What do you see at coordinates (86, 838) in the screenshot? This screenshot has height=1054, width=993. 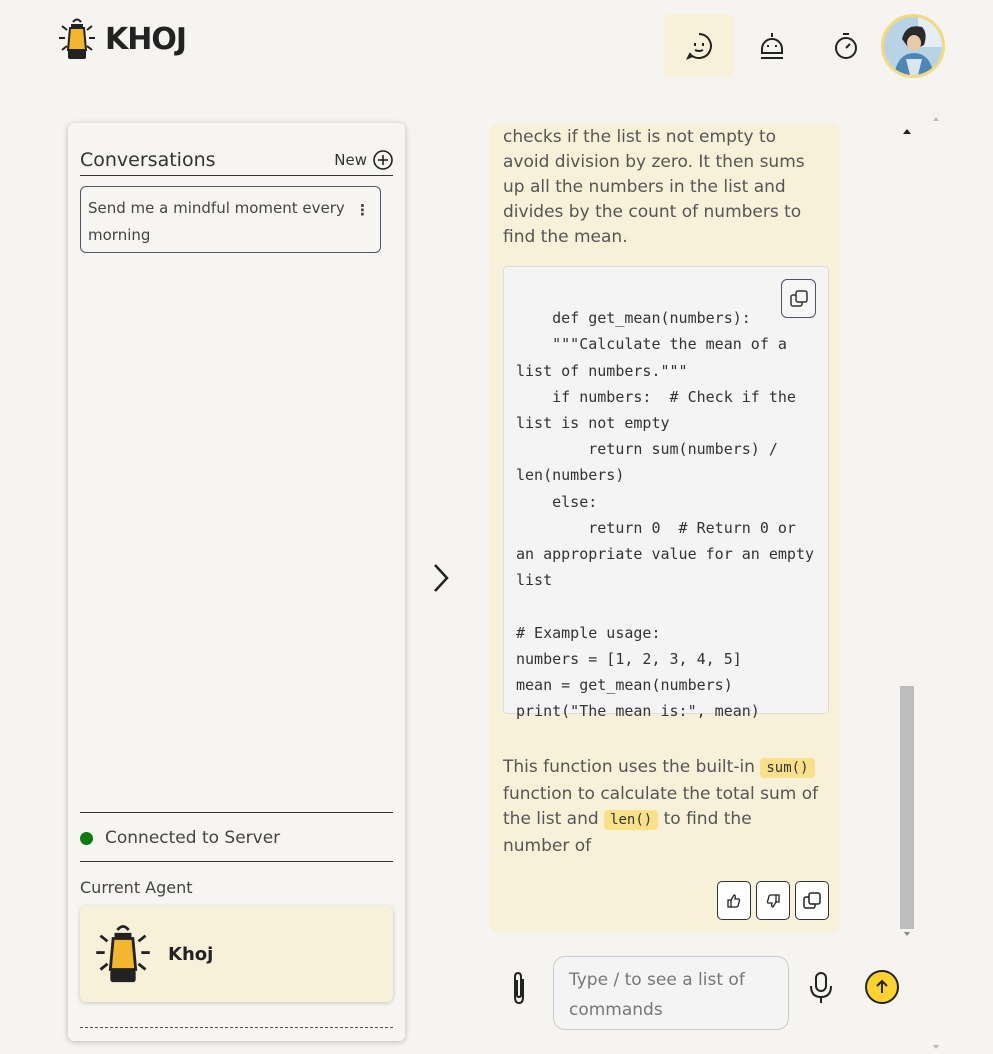 I see `status-dot` at bounding box center [86, 838].